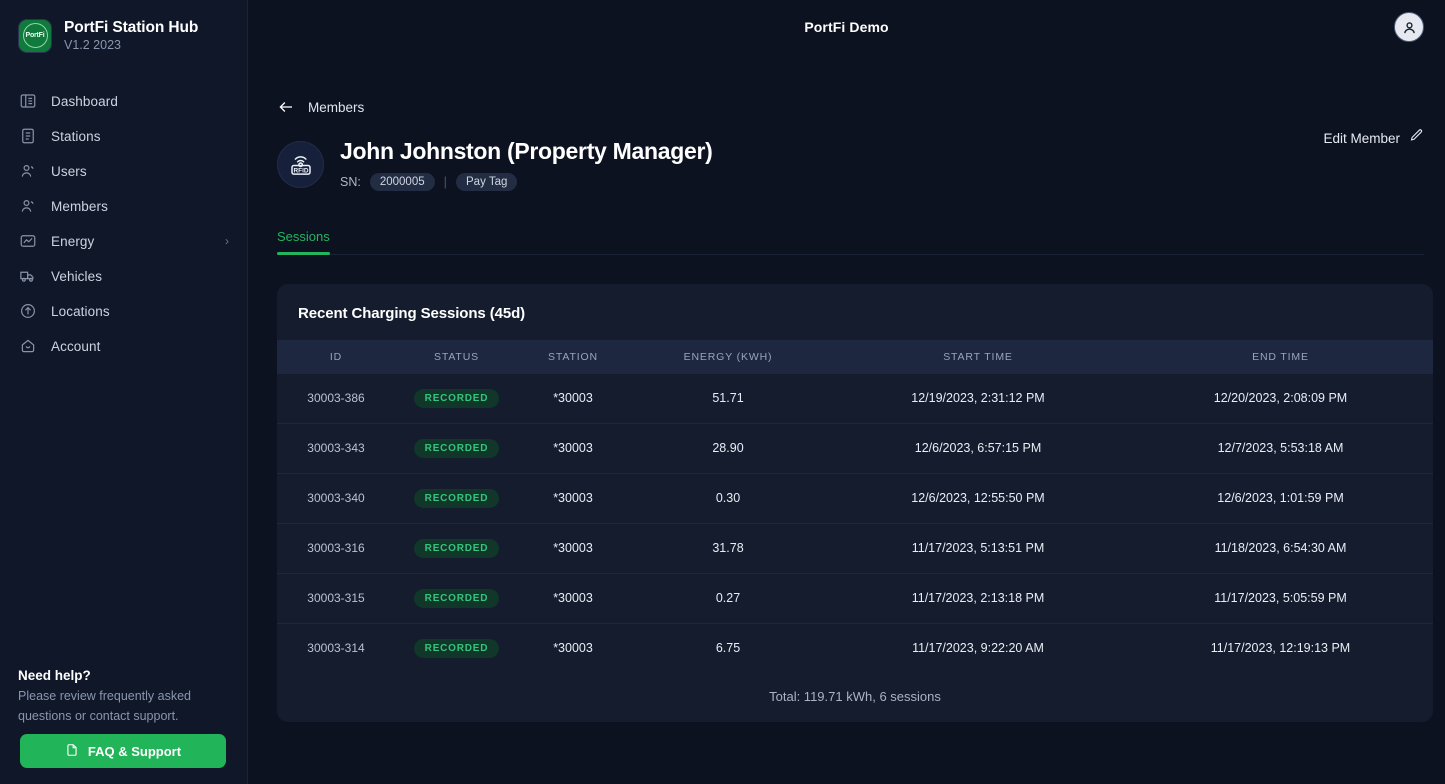 The height and width of the screenshot is (784, 1445). What do you see at coordinates (336, 357) in the screenshot?
I see `col-header-id: ID` at bounding box center [336, 357].